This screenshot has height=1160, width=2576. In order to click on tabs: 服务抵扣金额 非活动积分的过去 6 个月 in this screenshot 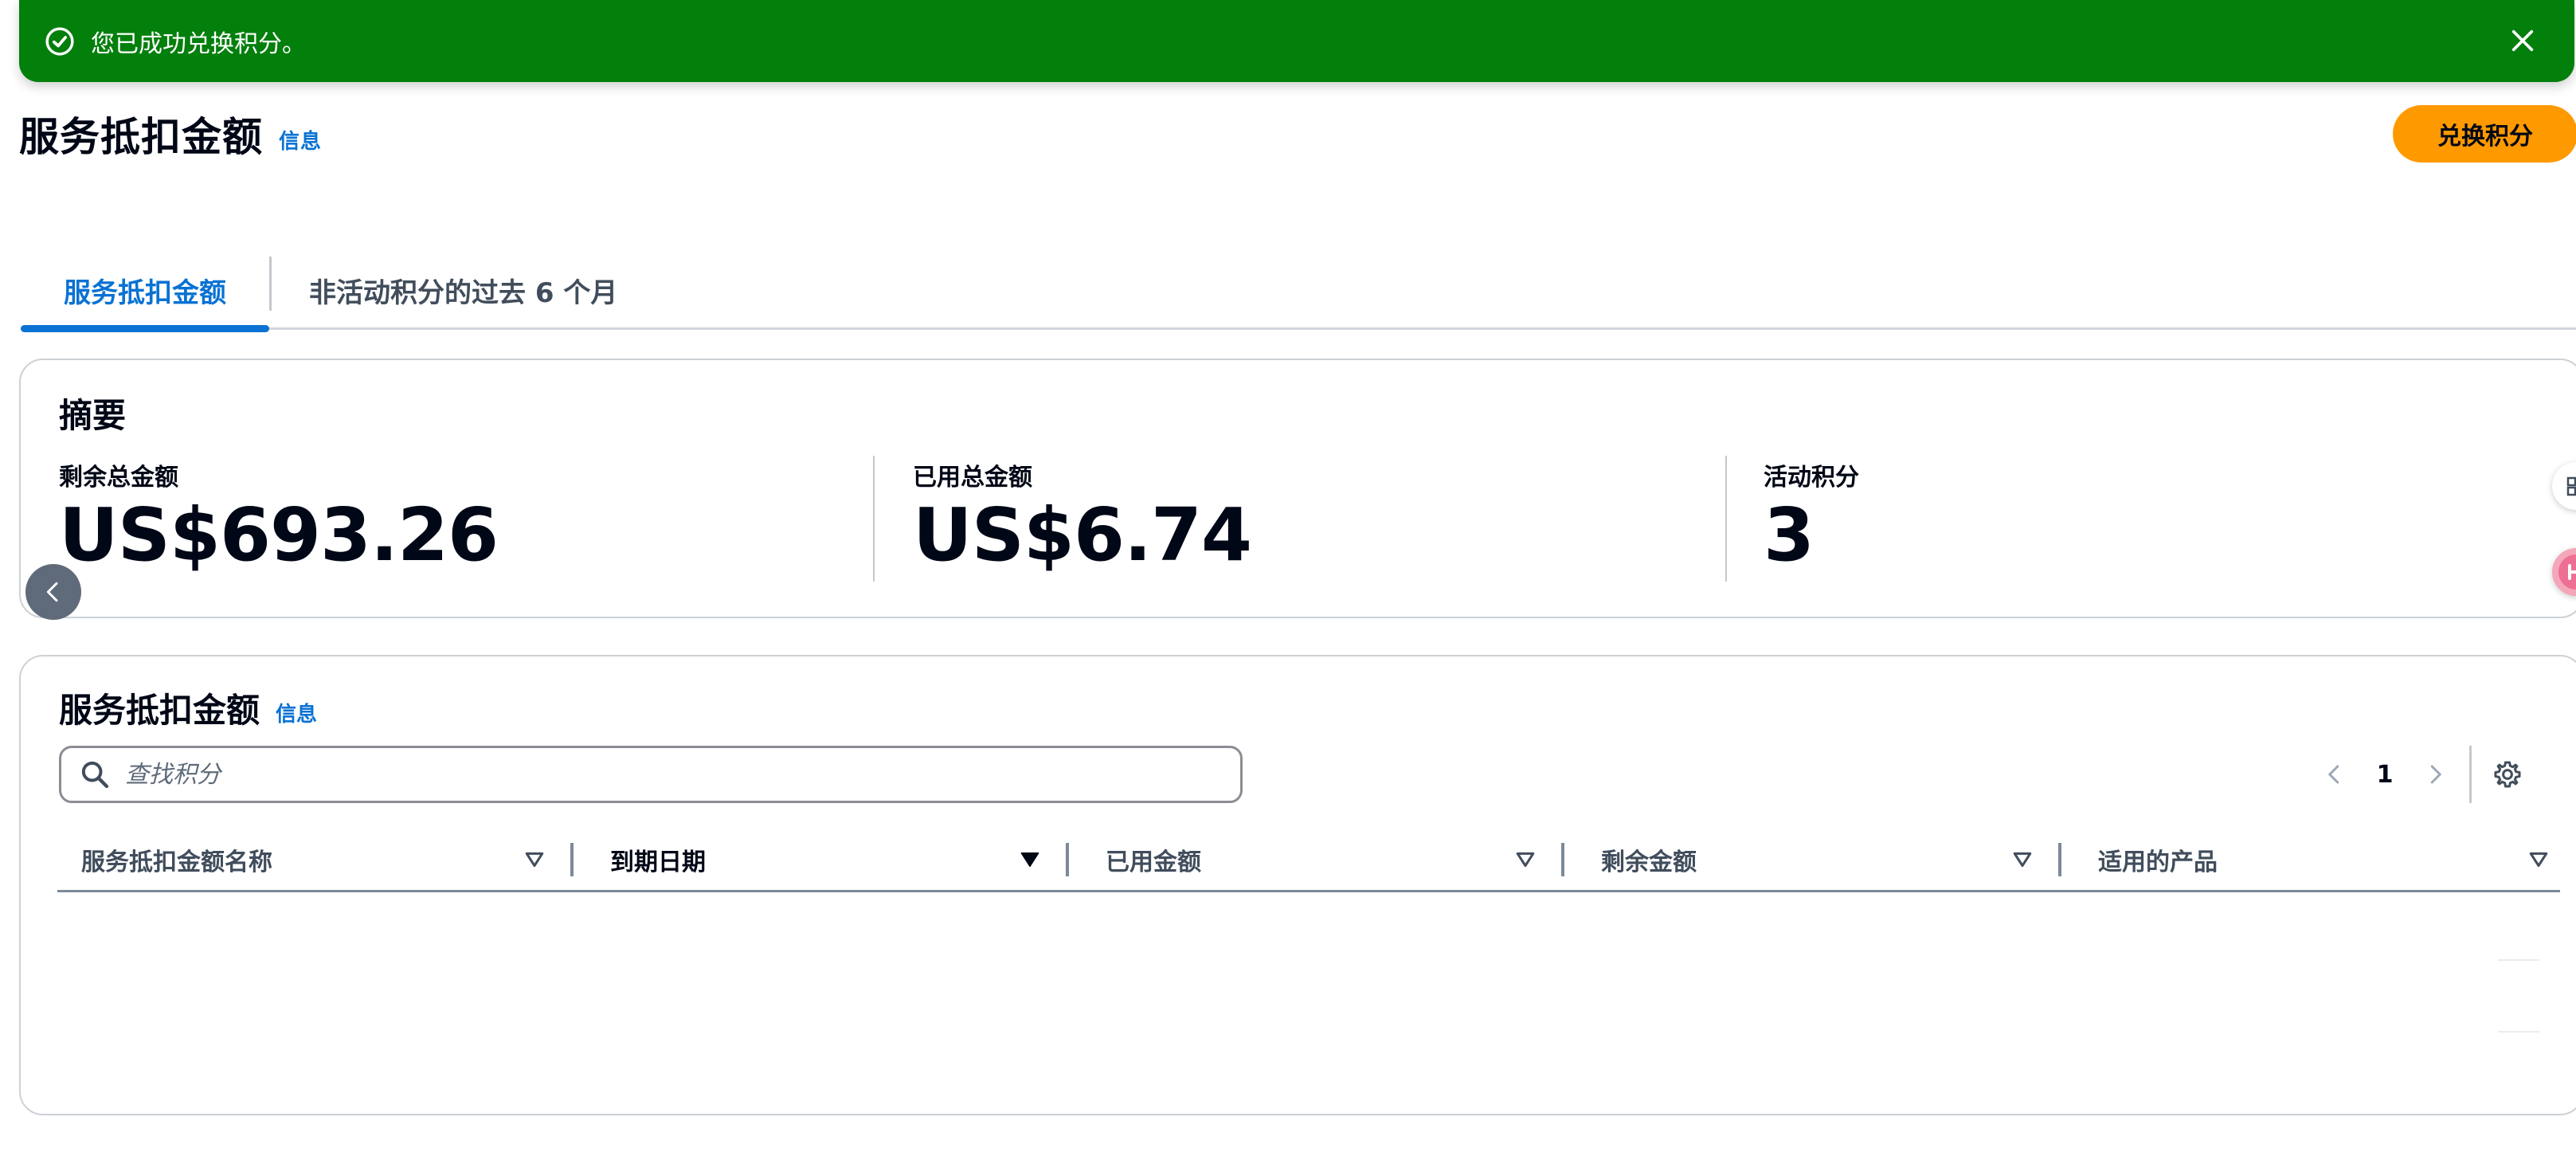, I will do `click(1298, 292)`.